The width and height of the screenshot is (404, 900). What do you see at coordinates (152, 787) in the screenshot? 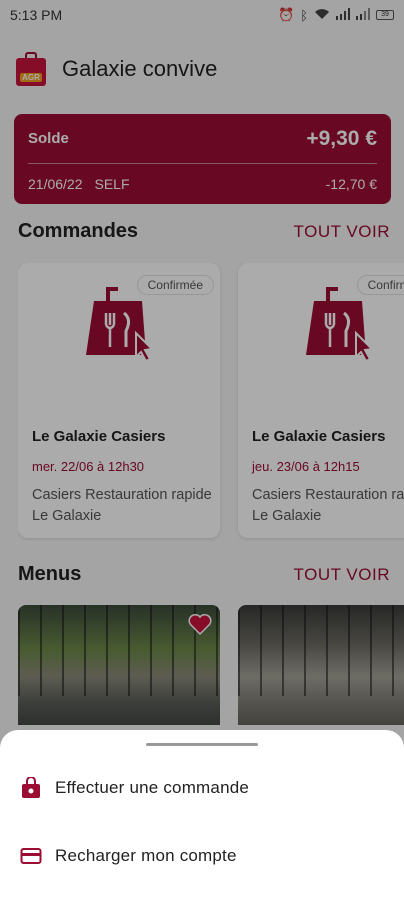
I see `place-order-label: Effectuer une commande` at bounding box center [152, 787].